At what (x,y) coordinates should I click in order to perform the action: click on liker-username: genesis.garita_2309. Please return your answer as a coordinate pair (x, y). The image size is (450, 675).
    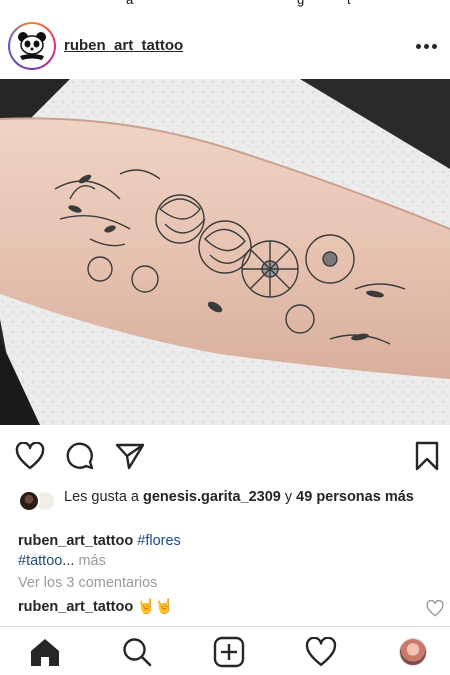
    Looking at the image, I should click on (212, 497).